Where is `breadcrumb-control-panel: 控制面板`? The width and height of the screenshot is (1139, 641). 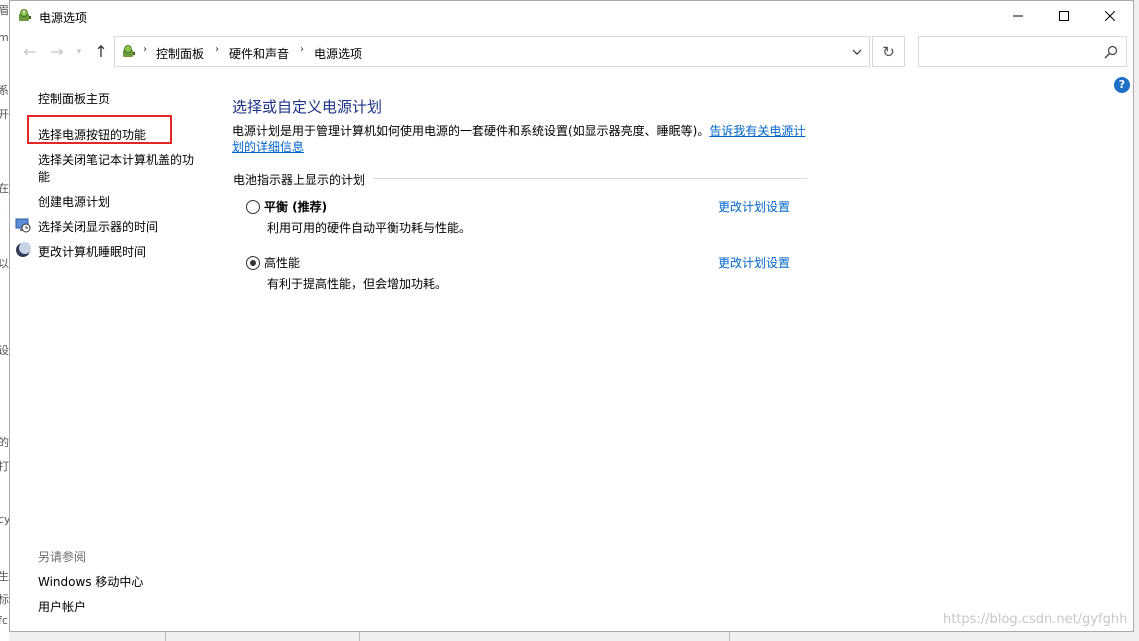
breadcrumb-control-panel: 控制面板 is located at coordinates (180, 53).